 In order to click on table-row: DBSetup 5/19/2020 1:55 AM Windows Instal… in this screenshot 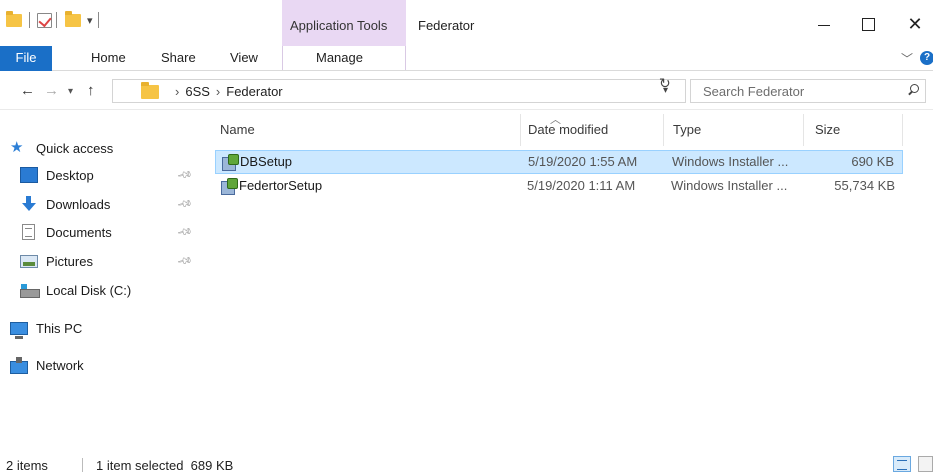, I will do `click(559, 162)`.